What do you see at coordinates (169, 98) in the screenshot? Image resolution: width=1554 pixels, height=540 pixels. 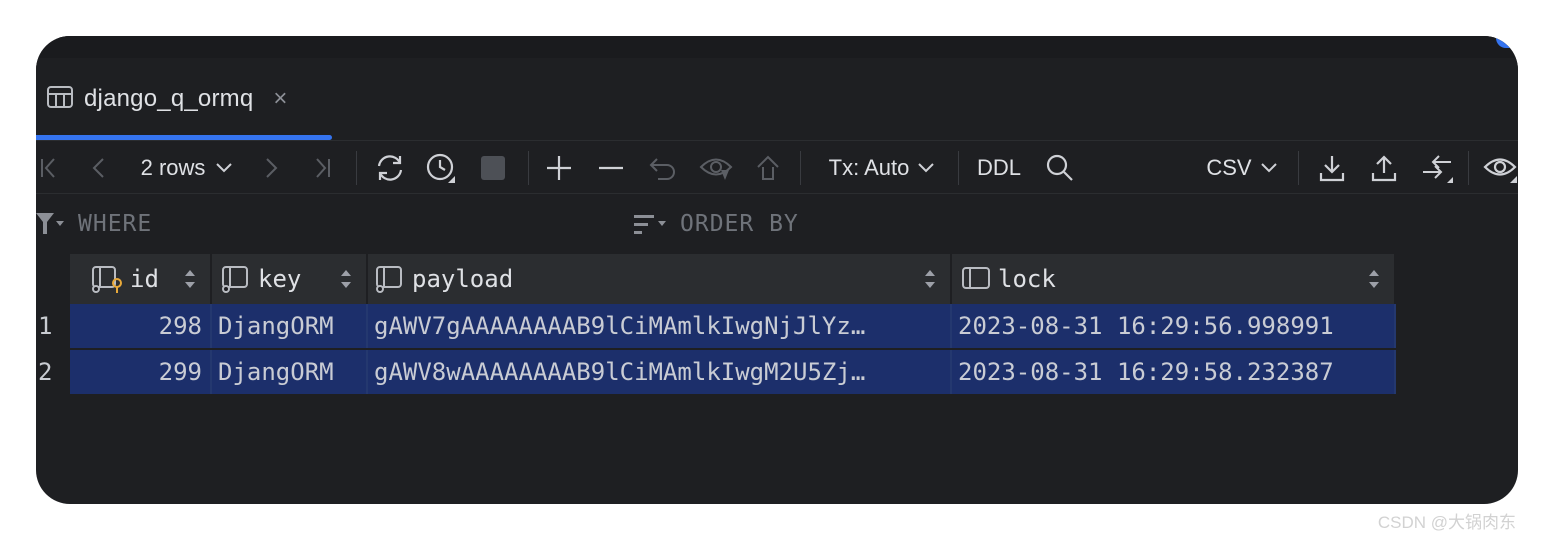 I see `tab-title: django_q_ormq` at bounding box center [169, 98].